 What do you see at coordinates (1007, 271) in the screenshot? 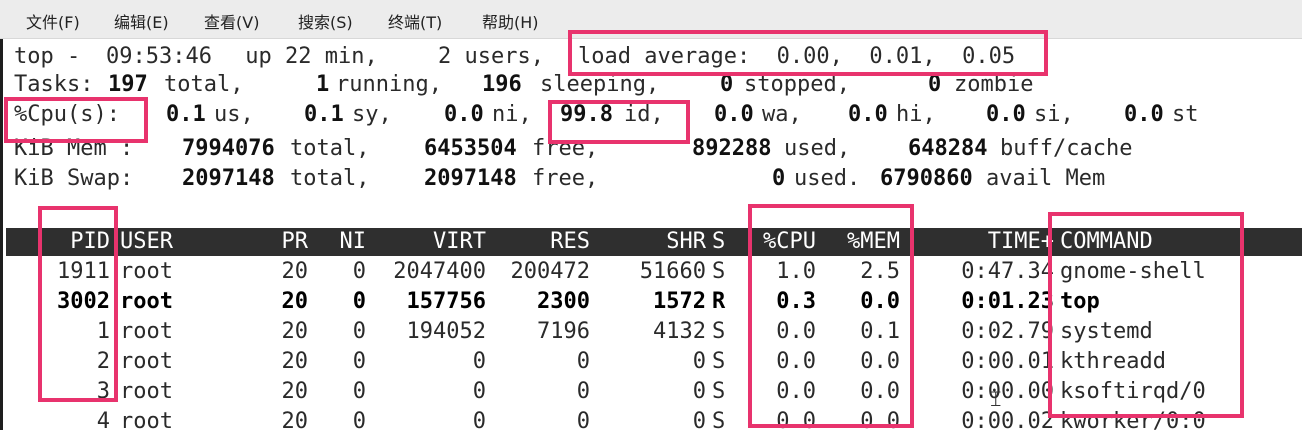
I see `time-cell: 0:47.34` at bounding box center [1007, 271].